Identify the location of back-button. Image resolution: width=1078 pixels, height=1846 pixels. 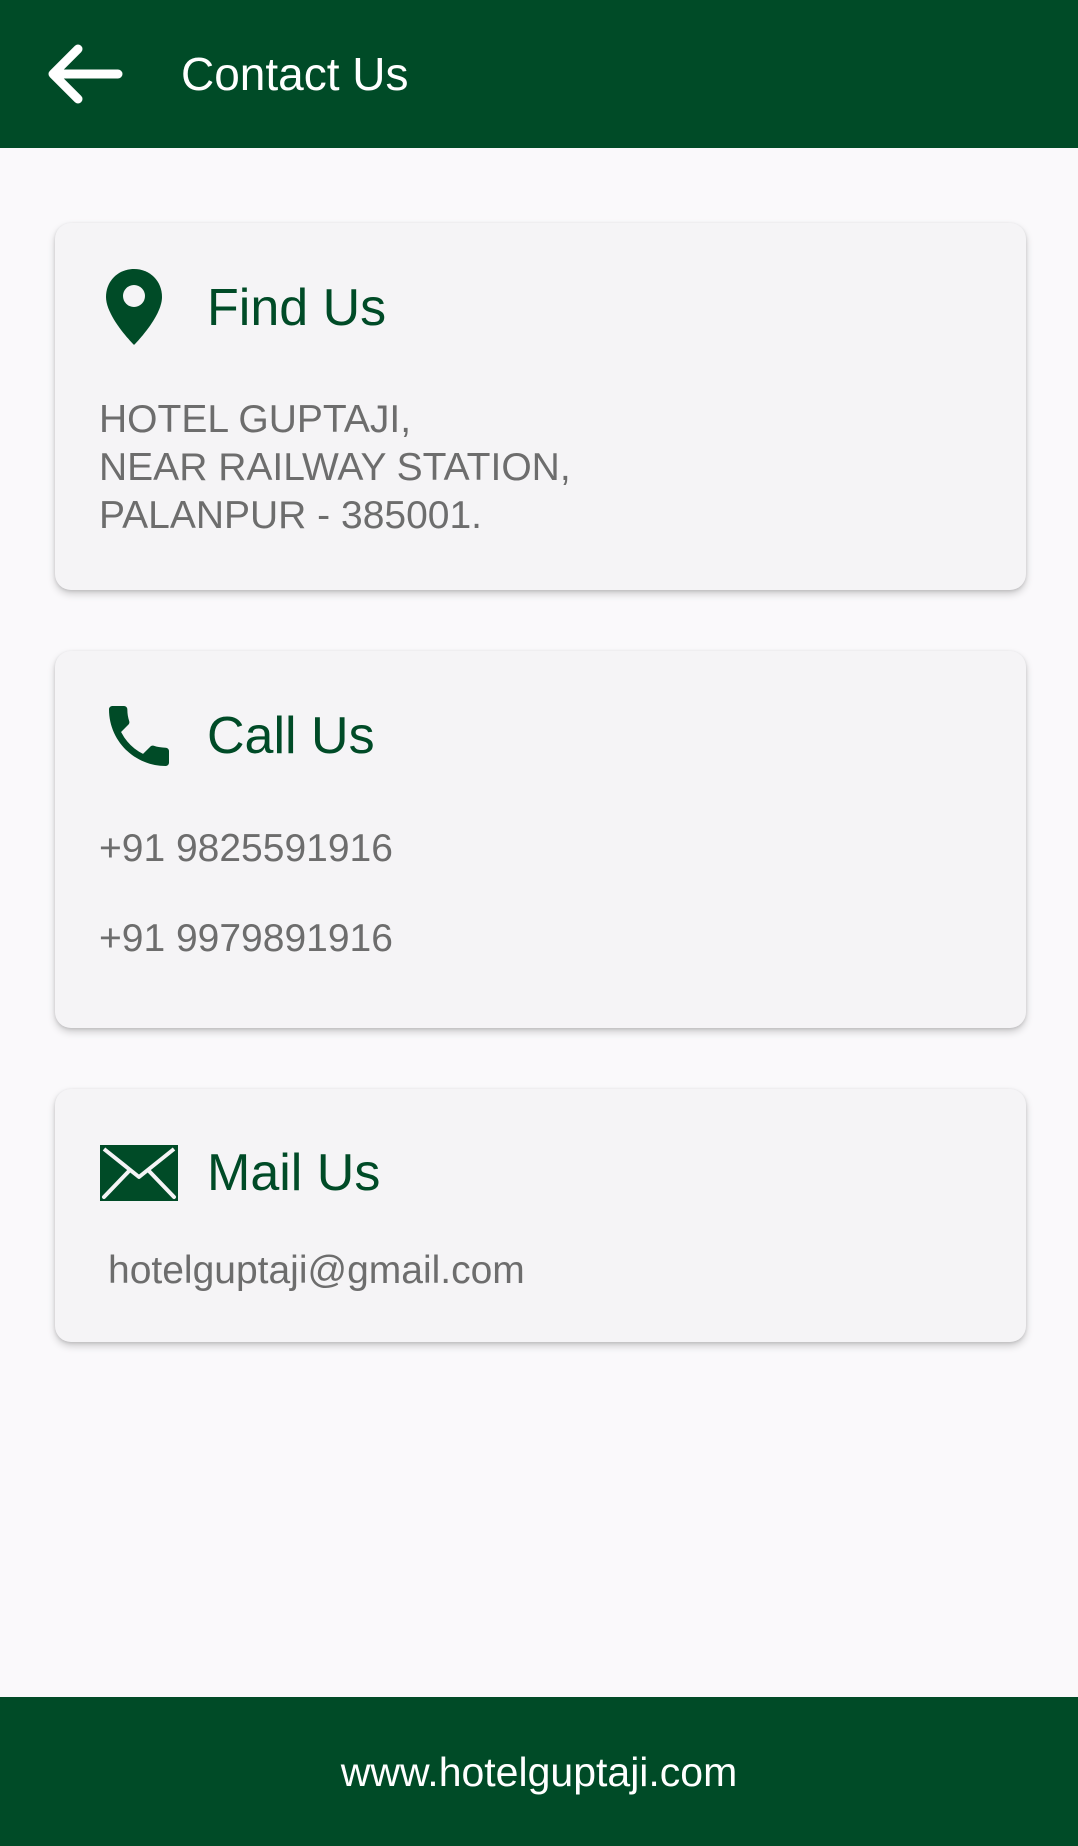
(84, 74).